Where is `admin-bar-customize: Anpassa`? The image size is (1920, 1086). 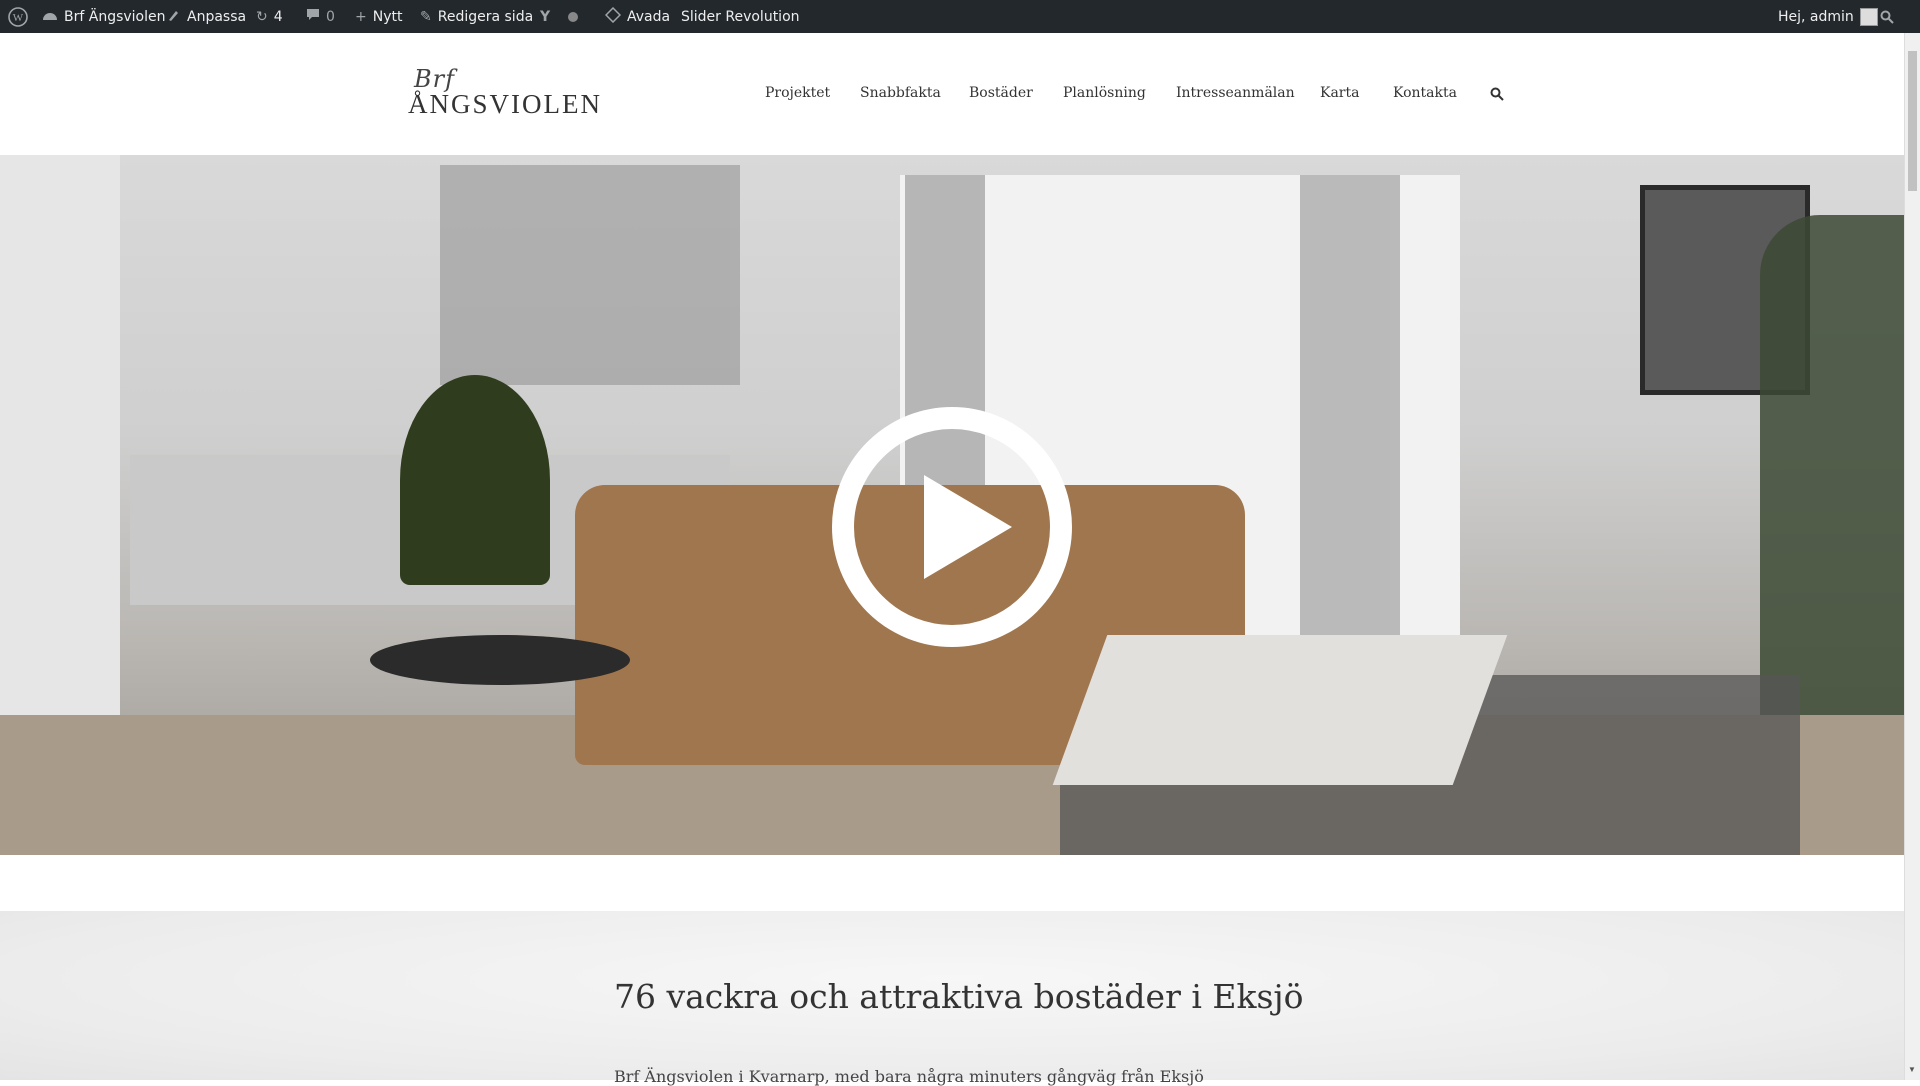
admin-bar-customize: Anpassa is located at coordinates (206, 16).